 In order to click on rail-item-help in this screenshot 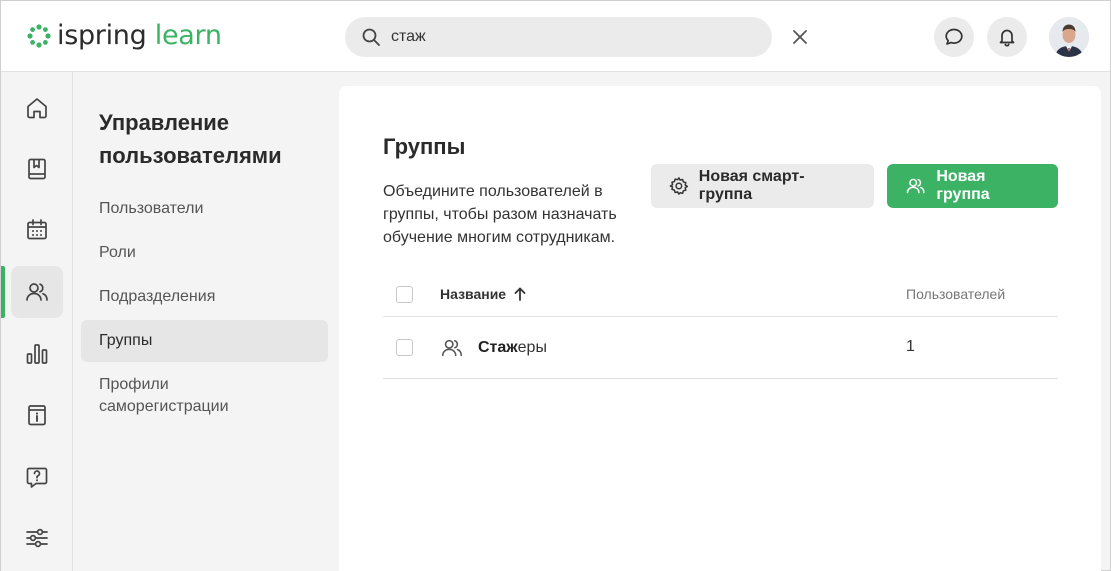, I will do `click(37, 477)`.